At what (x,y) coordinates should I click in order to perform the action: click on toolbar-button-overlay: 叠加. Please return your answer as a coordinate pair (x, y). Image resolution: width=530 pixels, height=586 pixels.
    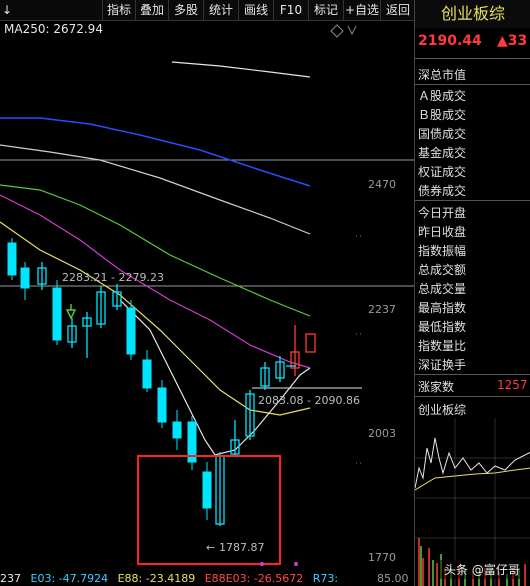
    Looking at the image, I should click on (151, 10).